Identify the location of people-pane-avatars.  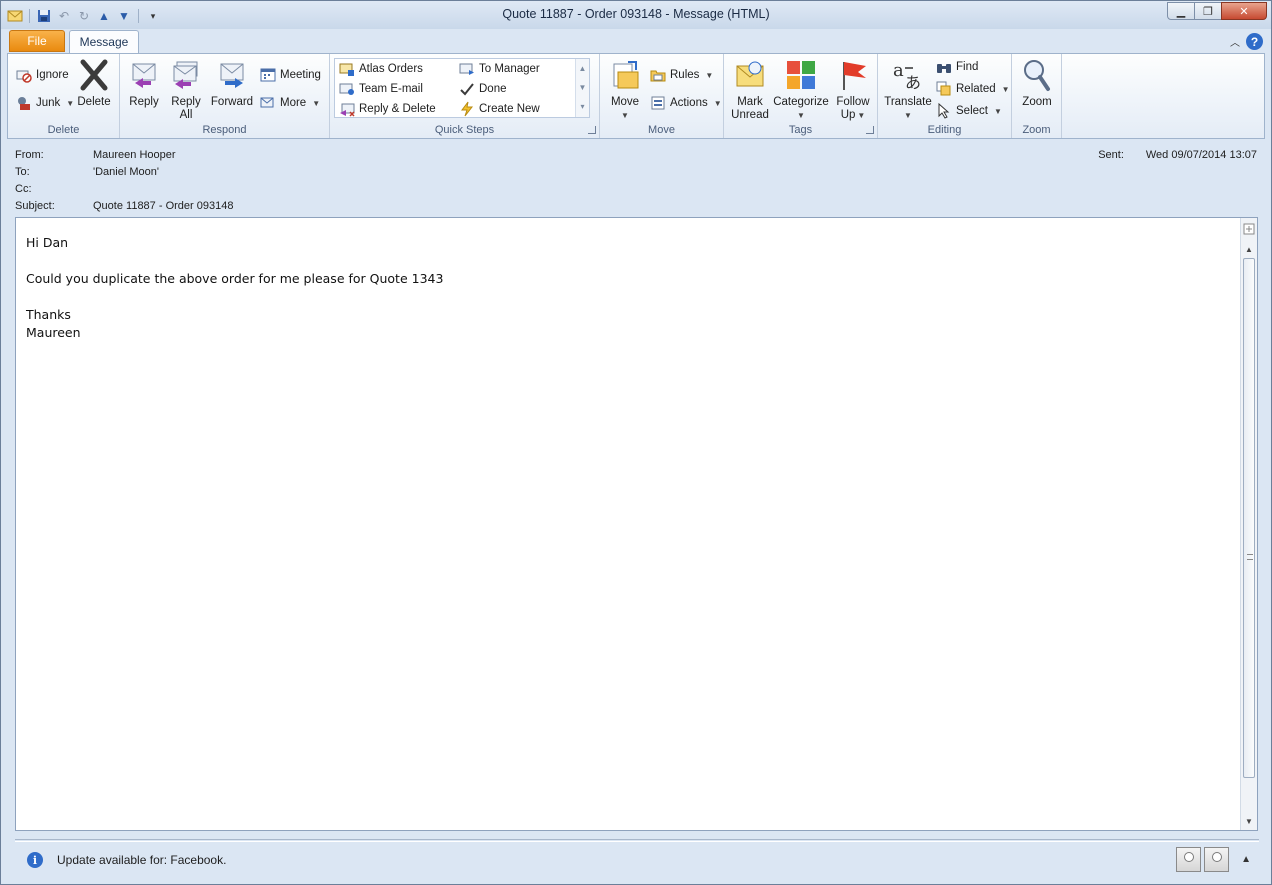
(1202, 859).